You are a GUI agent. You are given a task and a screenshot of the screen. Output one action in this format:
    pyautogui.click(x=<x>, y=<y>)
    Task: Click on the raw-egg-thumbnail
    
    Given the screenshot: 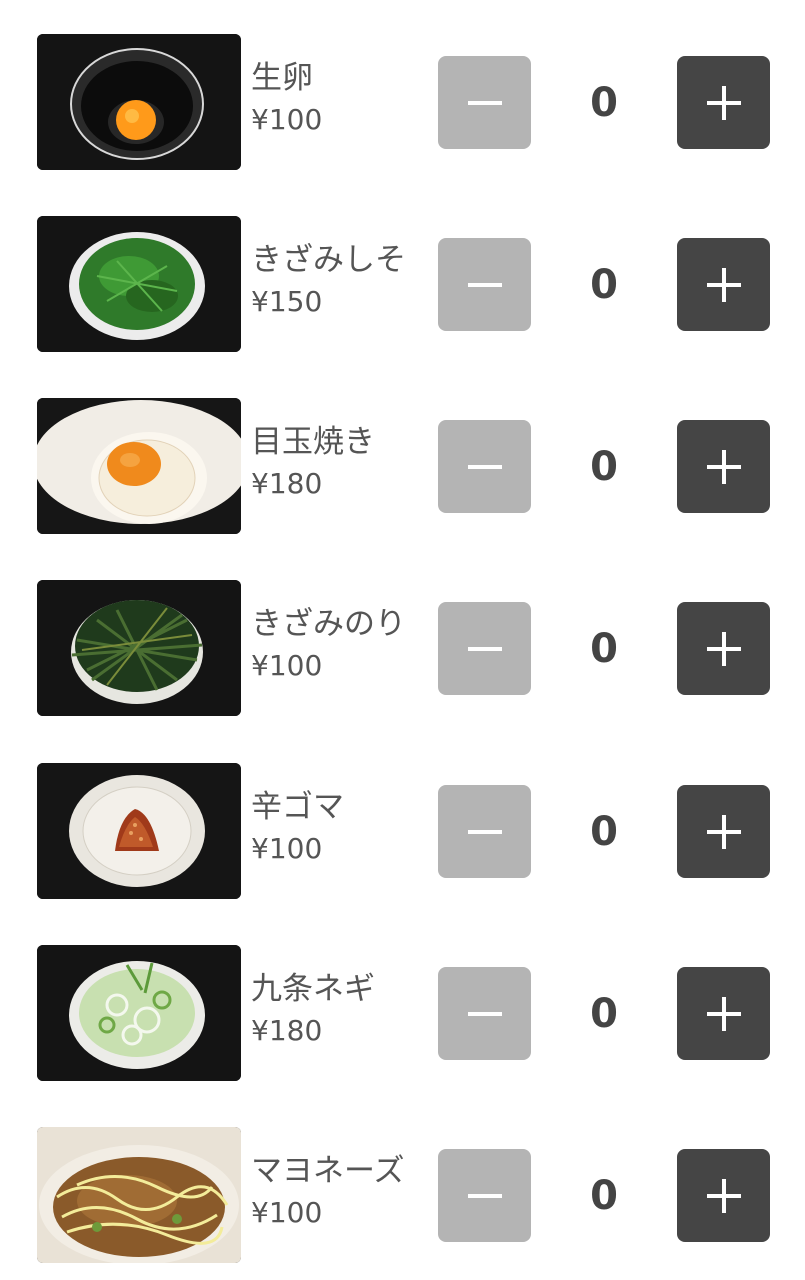 What is the action you would take?
    pyautogui.click(x=139, y=102)
    